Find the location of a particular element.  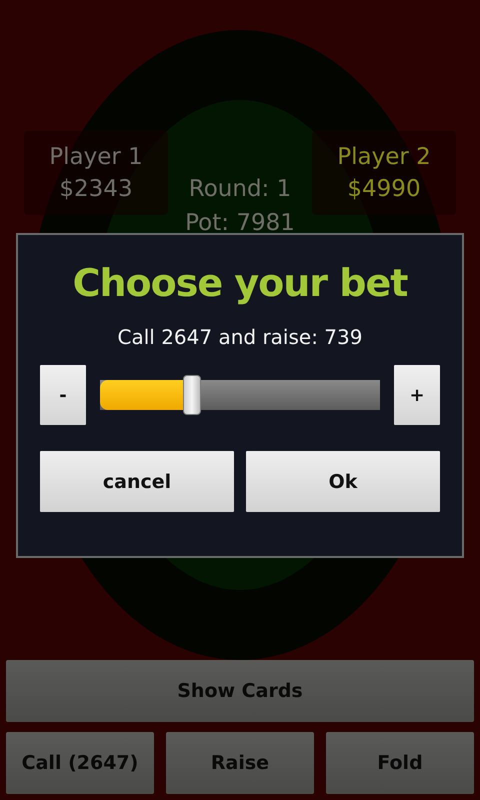

slider-thumb is located at coordinates (192, 395).